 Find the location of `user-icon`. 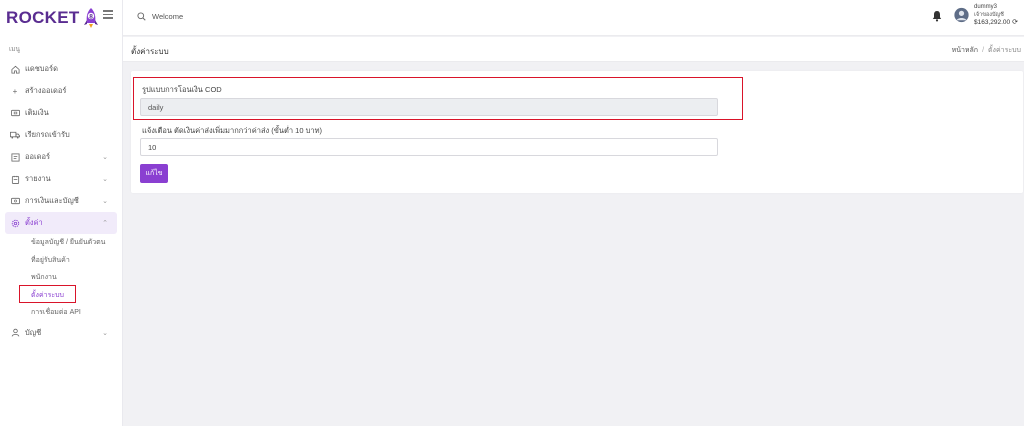

user-icon is located at coordinates (15, 333).